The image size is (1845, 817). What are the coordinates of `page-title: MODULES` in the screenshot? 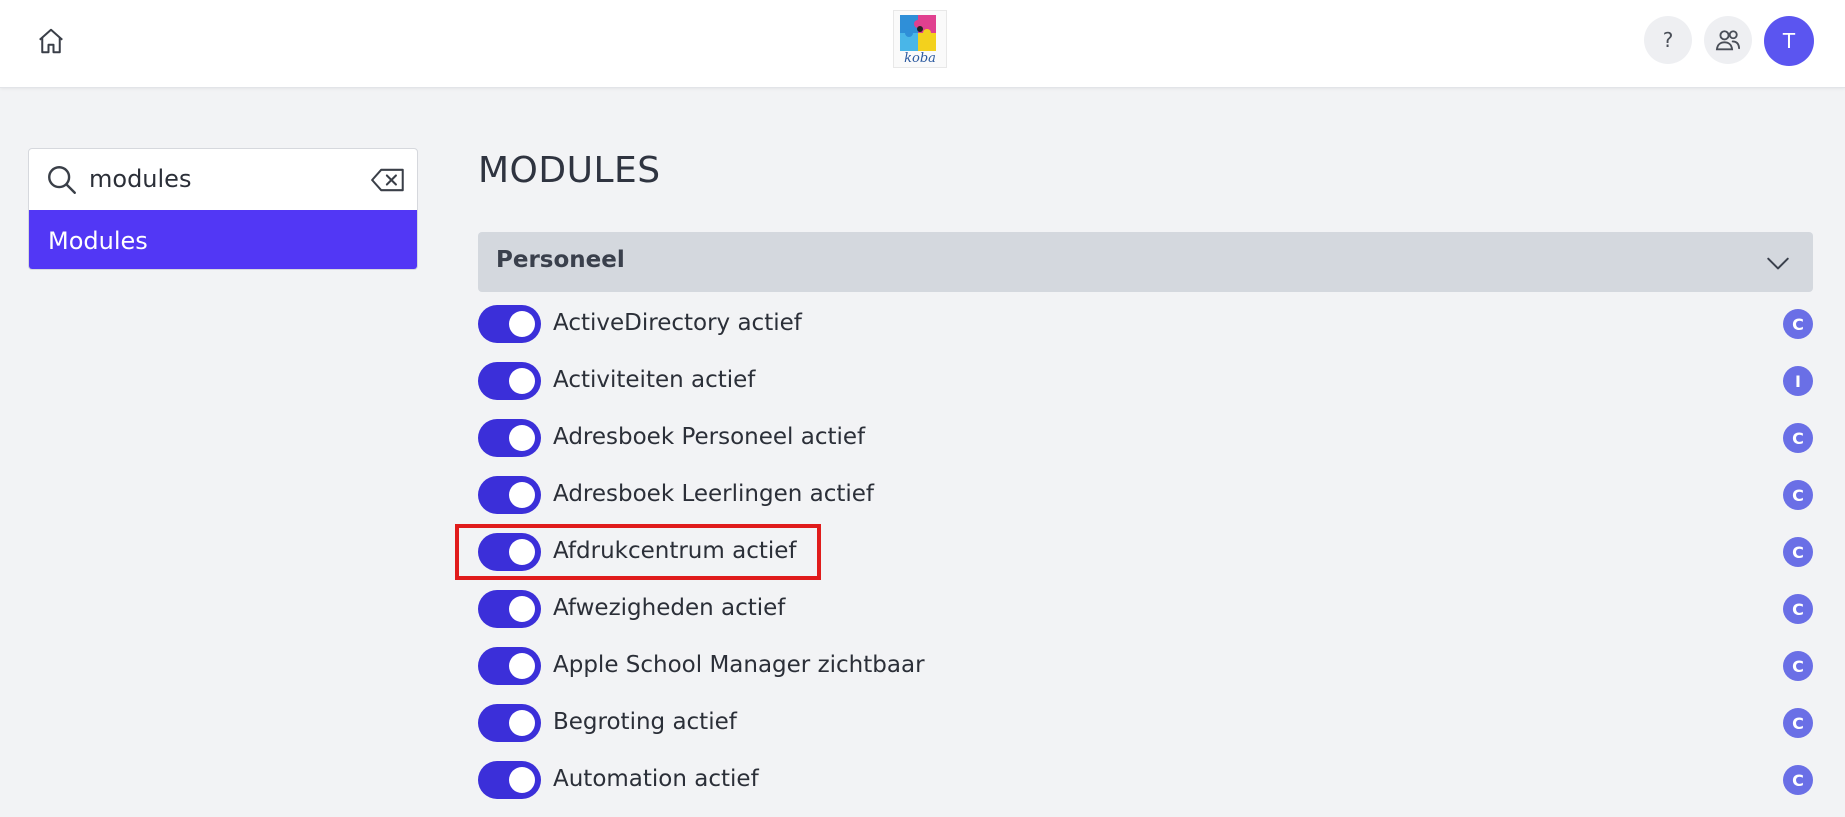 It's located at (569, 170).